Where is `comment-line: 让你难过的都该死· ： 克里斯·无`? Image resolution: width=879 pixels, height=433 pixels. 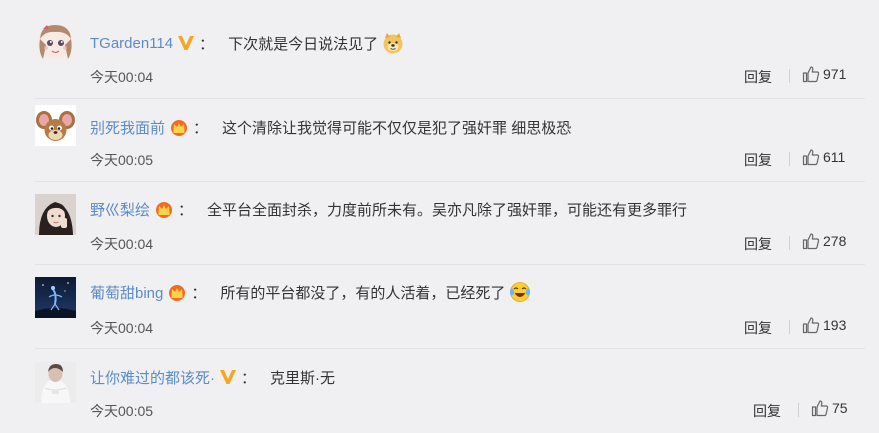 comment-line: 让你难过的都该死· ： 克里斯·无 is located at coordinates (212, 377).